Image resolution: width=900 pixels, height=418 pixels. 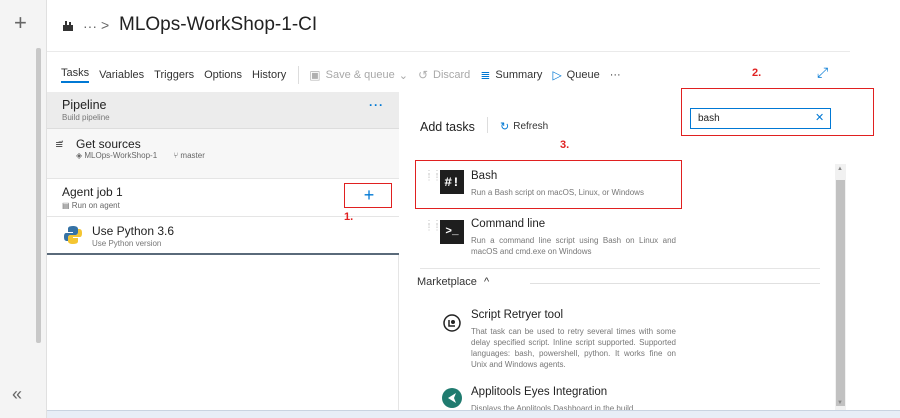 What do you see at coordinates (423, 75) in the screenshot?
I see `undo-icon: ↺` at bounding box center [423, 75].